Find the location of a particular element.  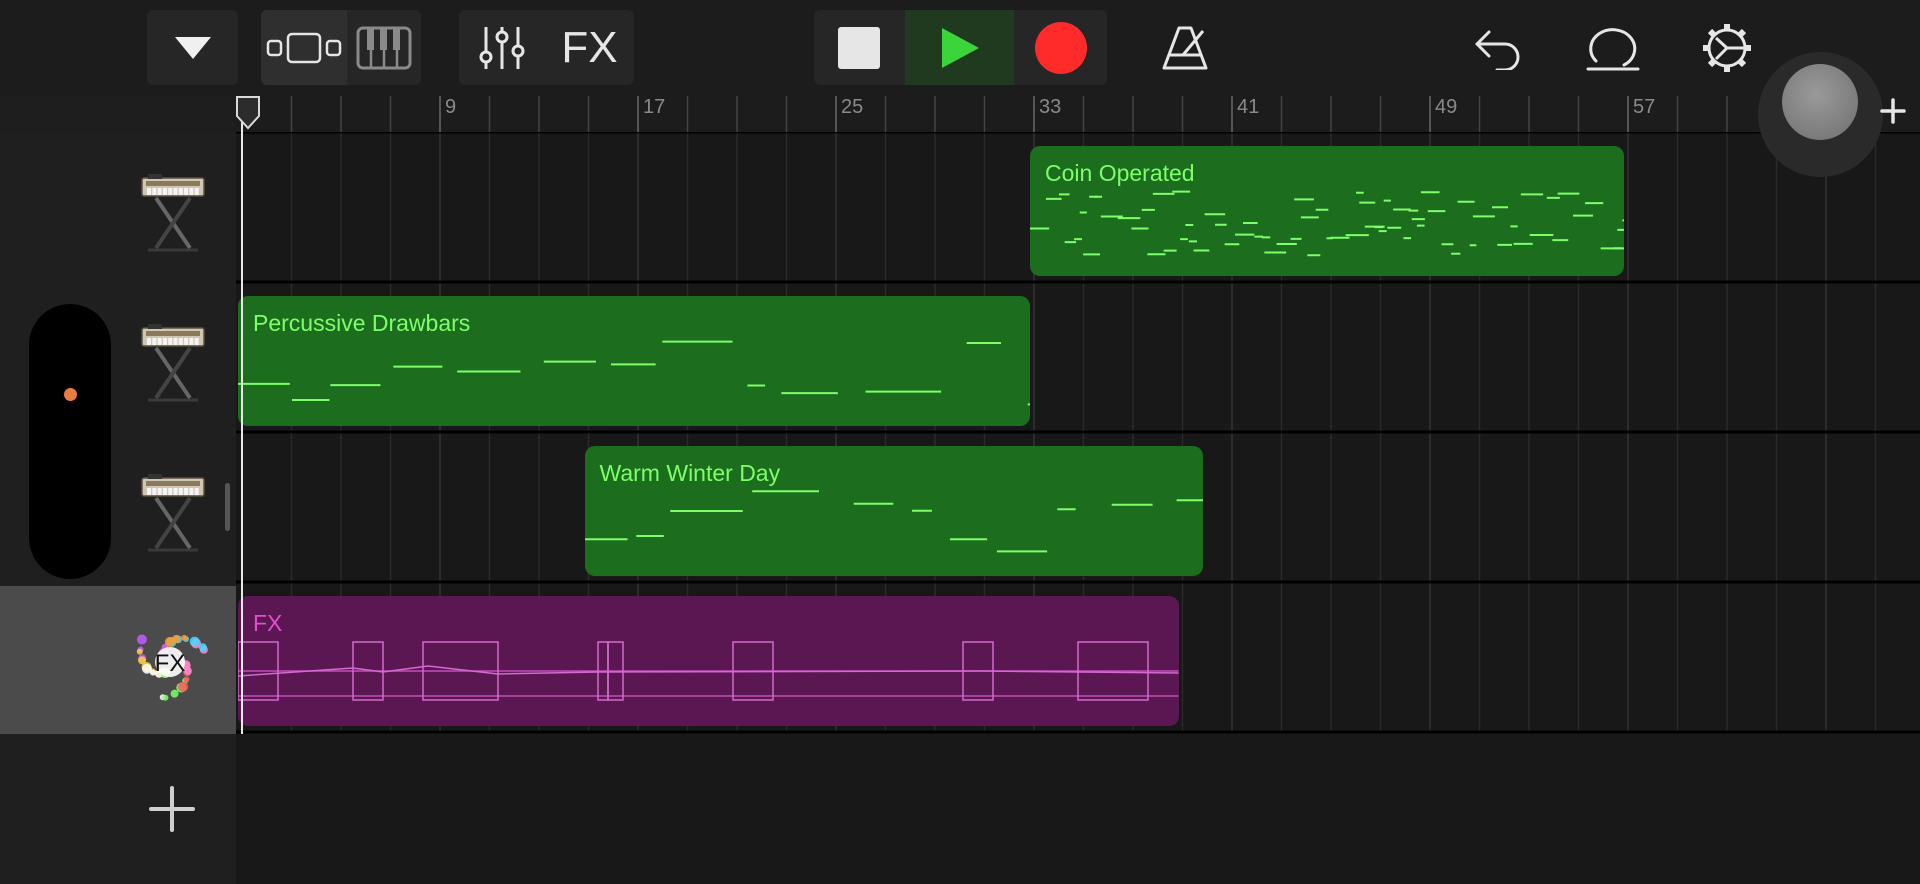

settings-gear-icon is located at coordinates (1727, 47).